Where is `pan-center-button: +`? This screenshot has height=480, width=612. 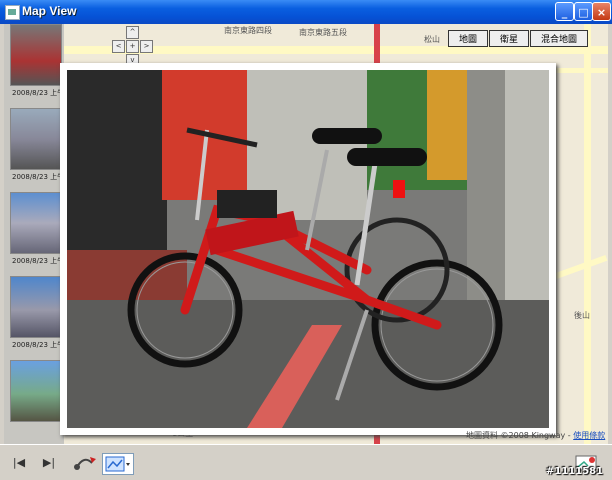
pan-center-button: + is located at coordinates (132, 46).